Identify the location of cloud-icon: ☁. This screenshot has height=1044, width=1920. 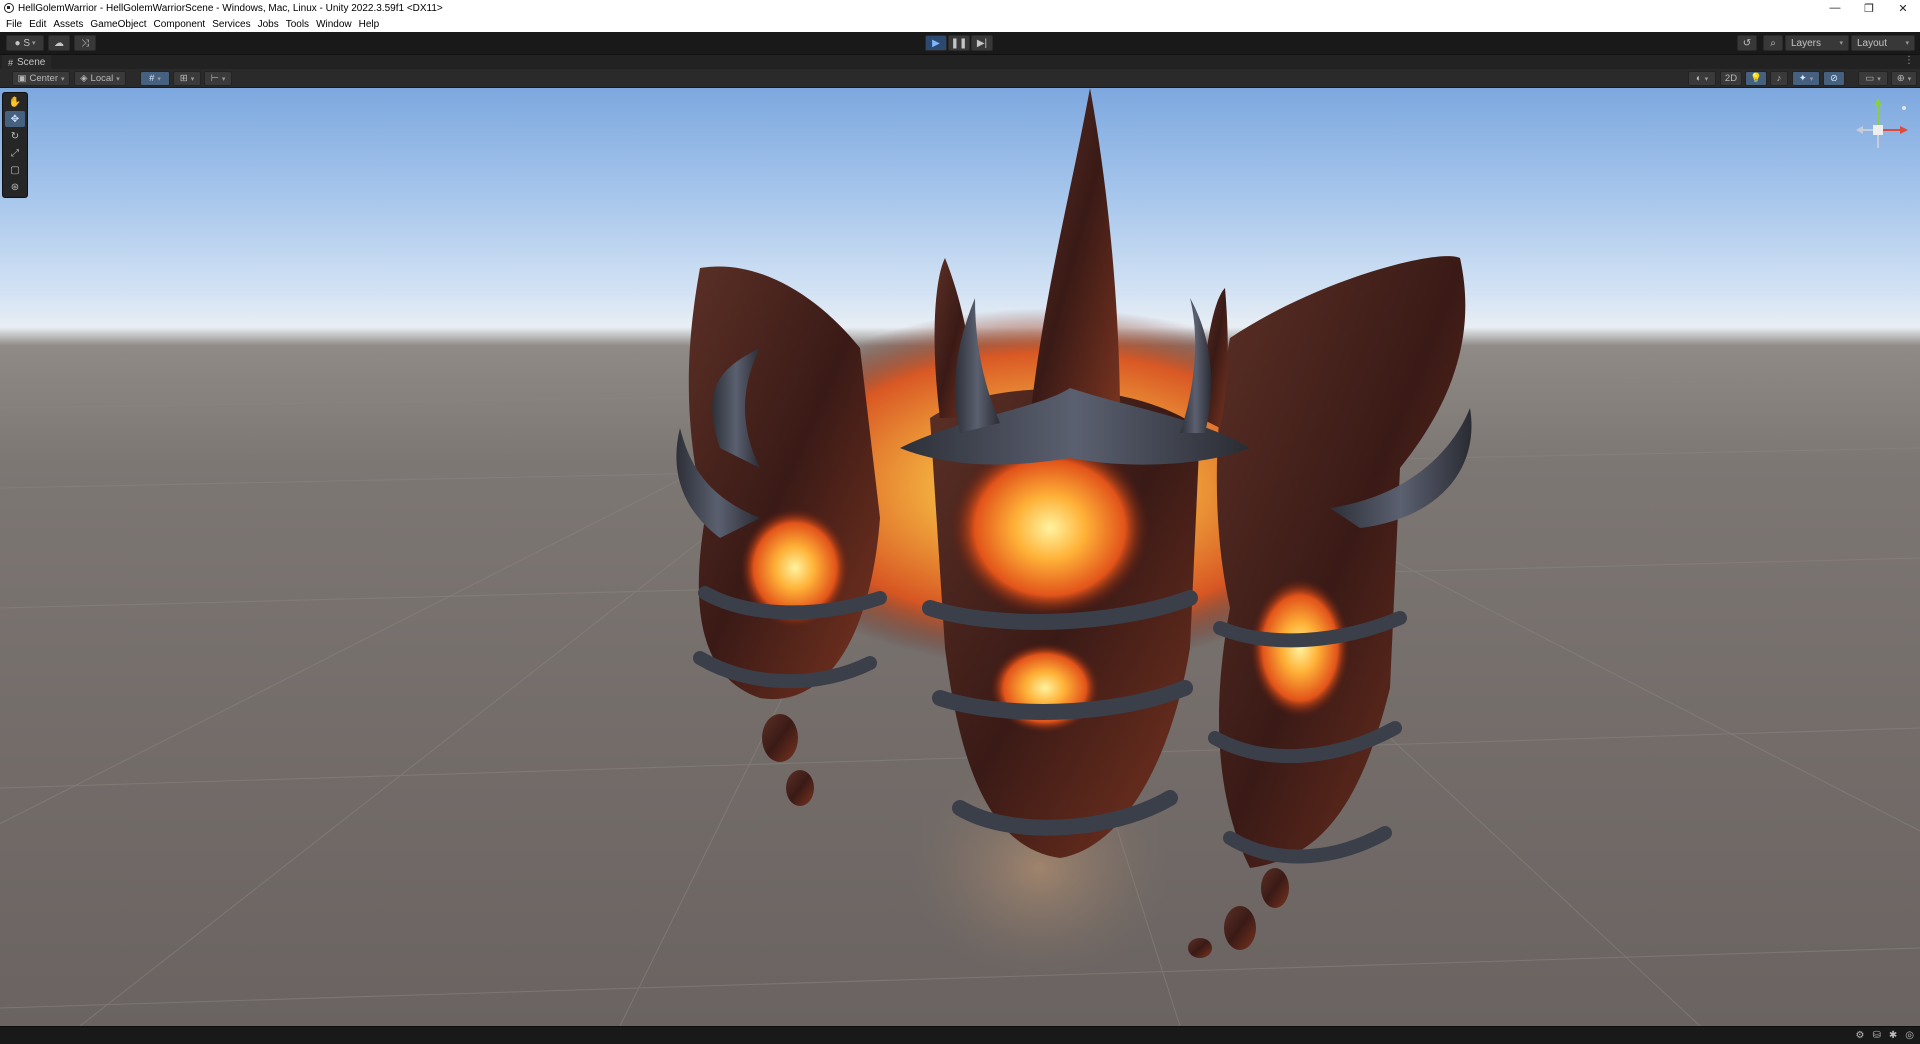
(59, 43).